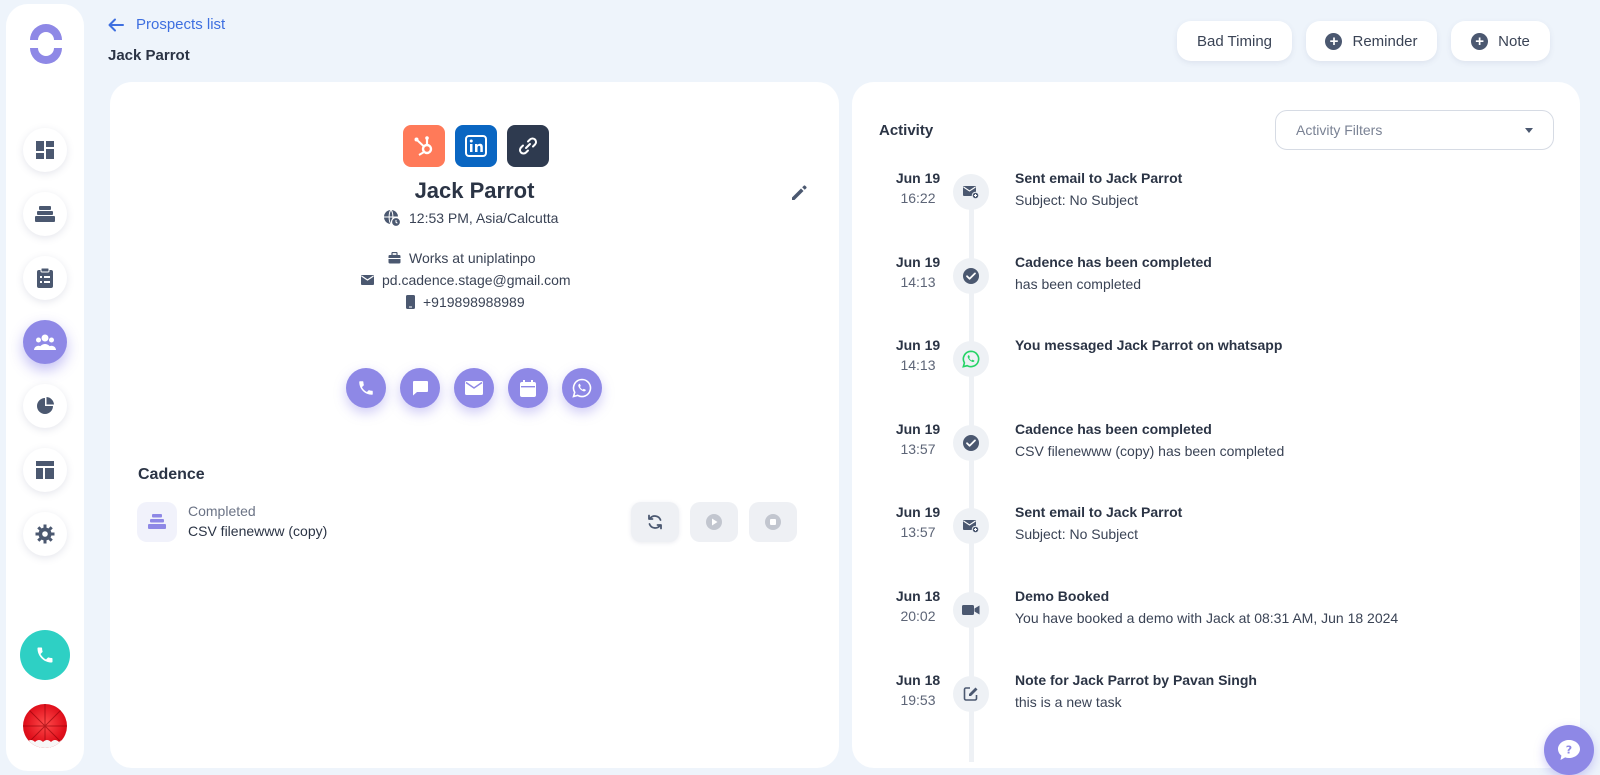 The height and width of the screenshot is (775, 1600). I want to click on timezone-row: 12:53 PM, Asia/Calcutta, so click(470, 218).